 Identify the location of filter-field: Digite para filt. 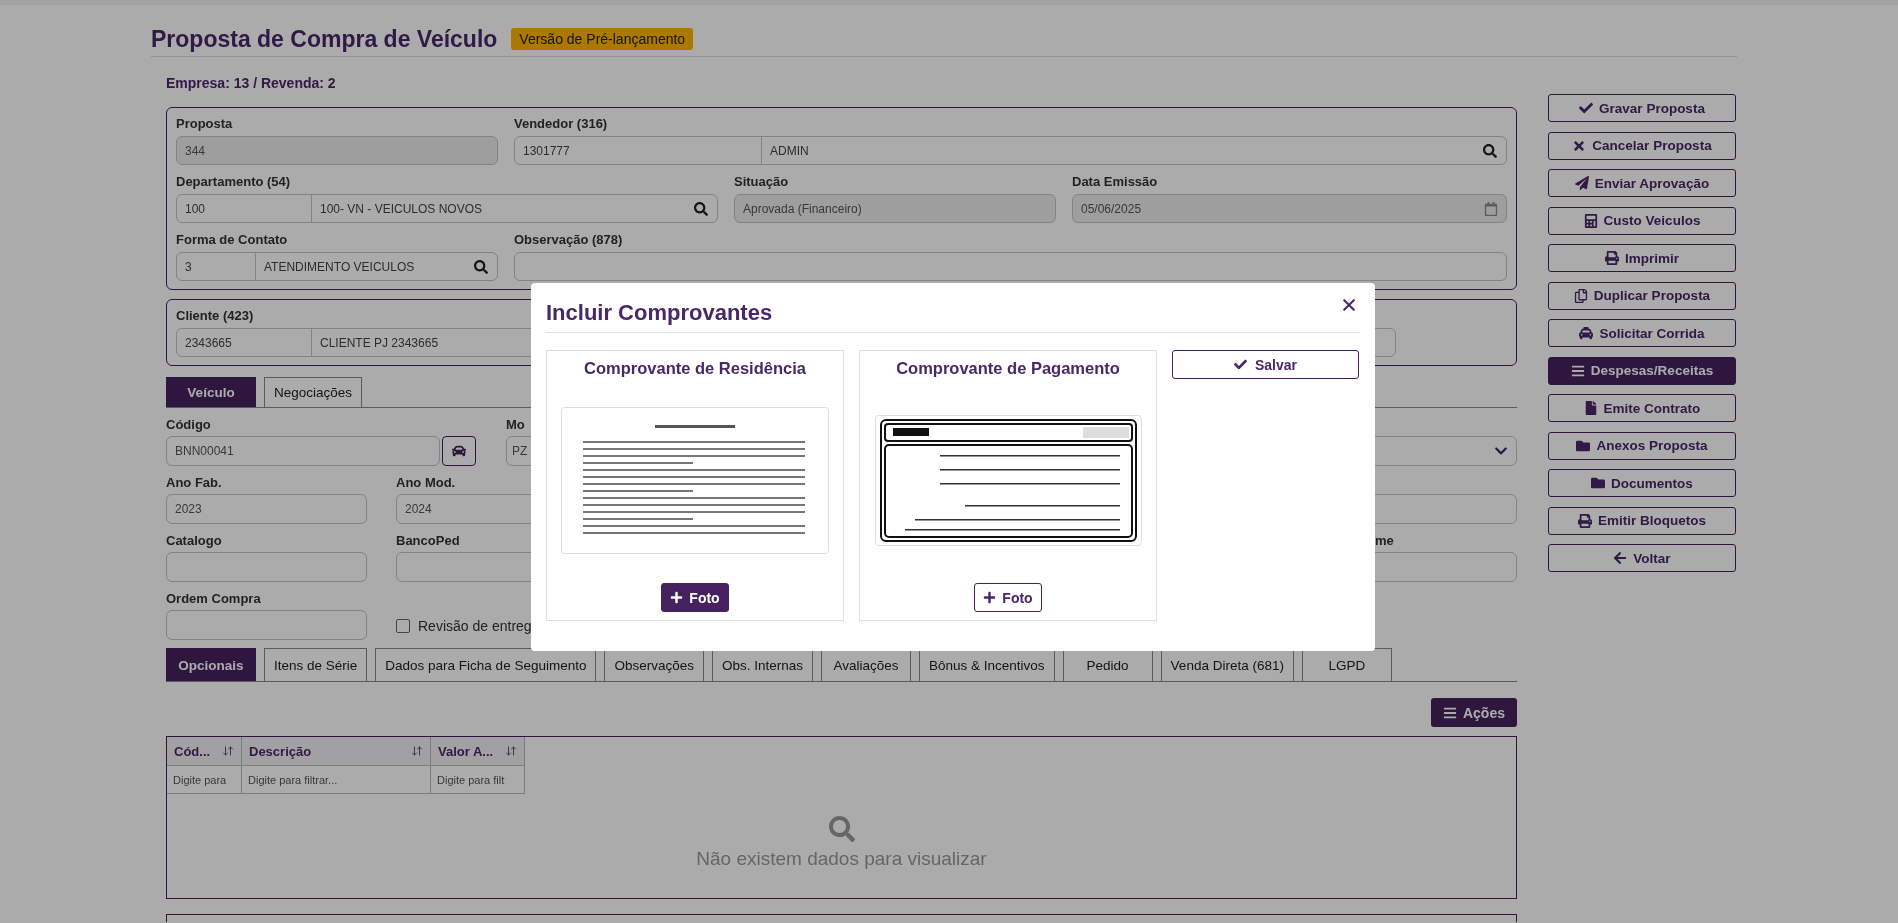
(477, 779).